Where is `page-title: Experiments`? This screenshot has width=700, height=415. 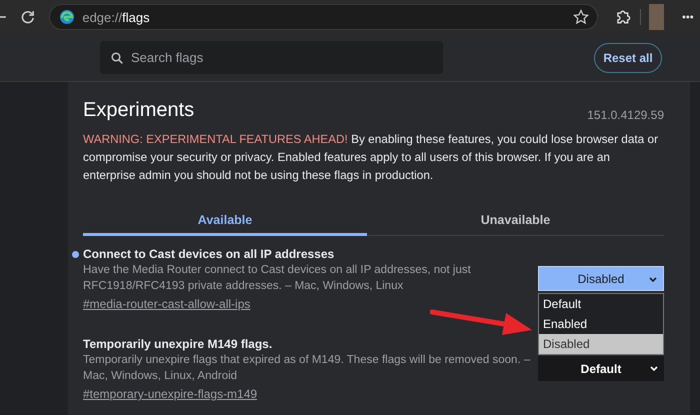 page-title: Experiments is located at coordinates (138, 110).